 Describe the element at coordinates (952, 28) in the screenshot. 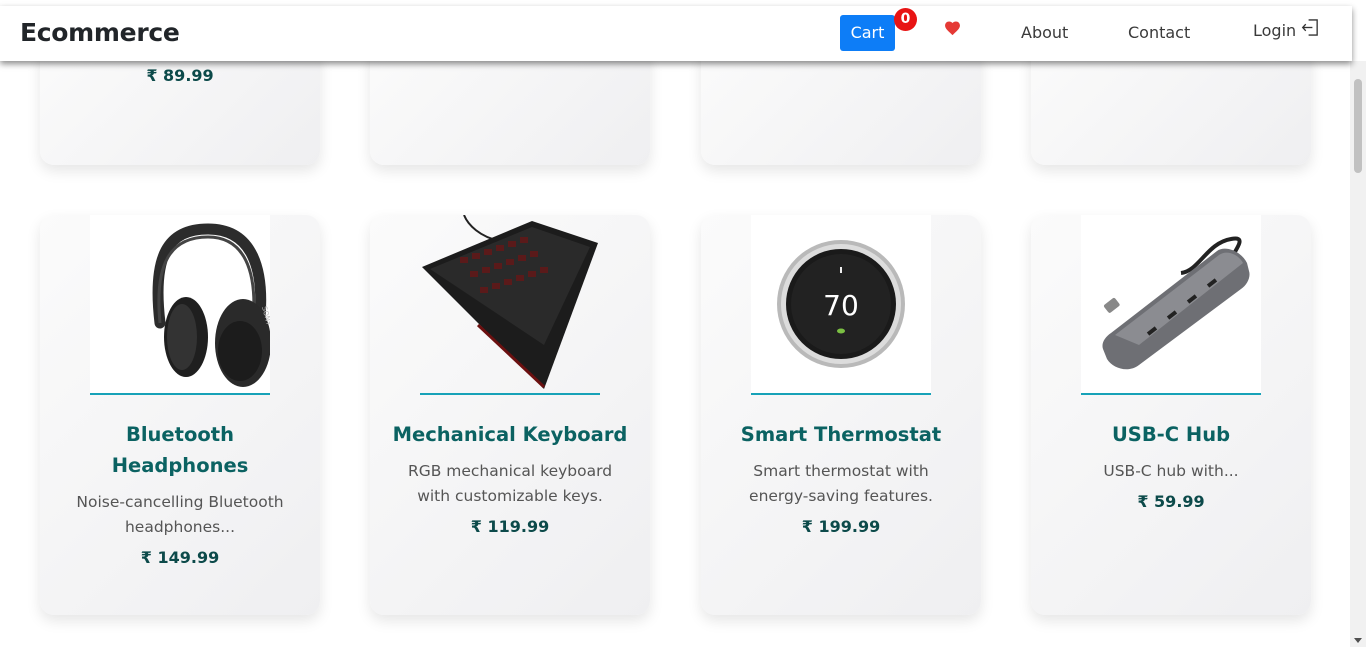

I see `heart-icon` at that location.